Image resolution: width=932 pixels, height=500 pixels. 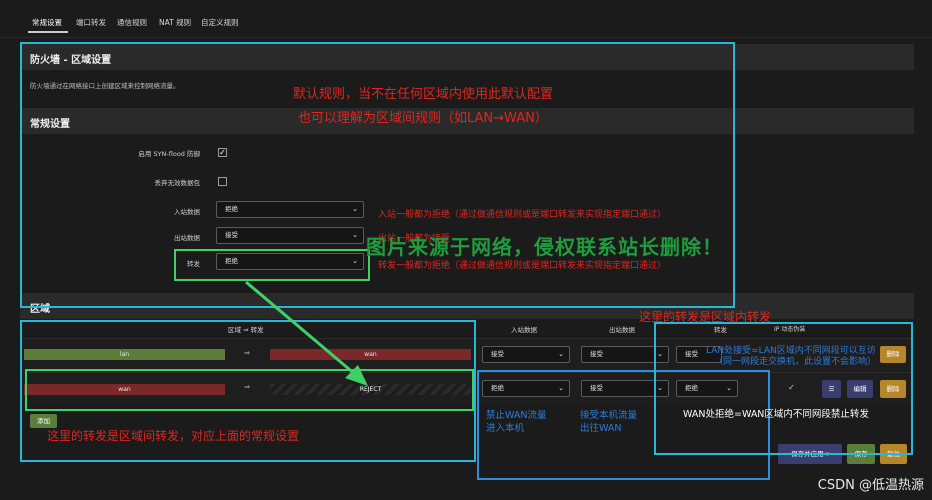 I want to click on annotation-lan-accept-2: （同一网段走交换机，此设置不会影响）, so click(x=795, y=362).